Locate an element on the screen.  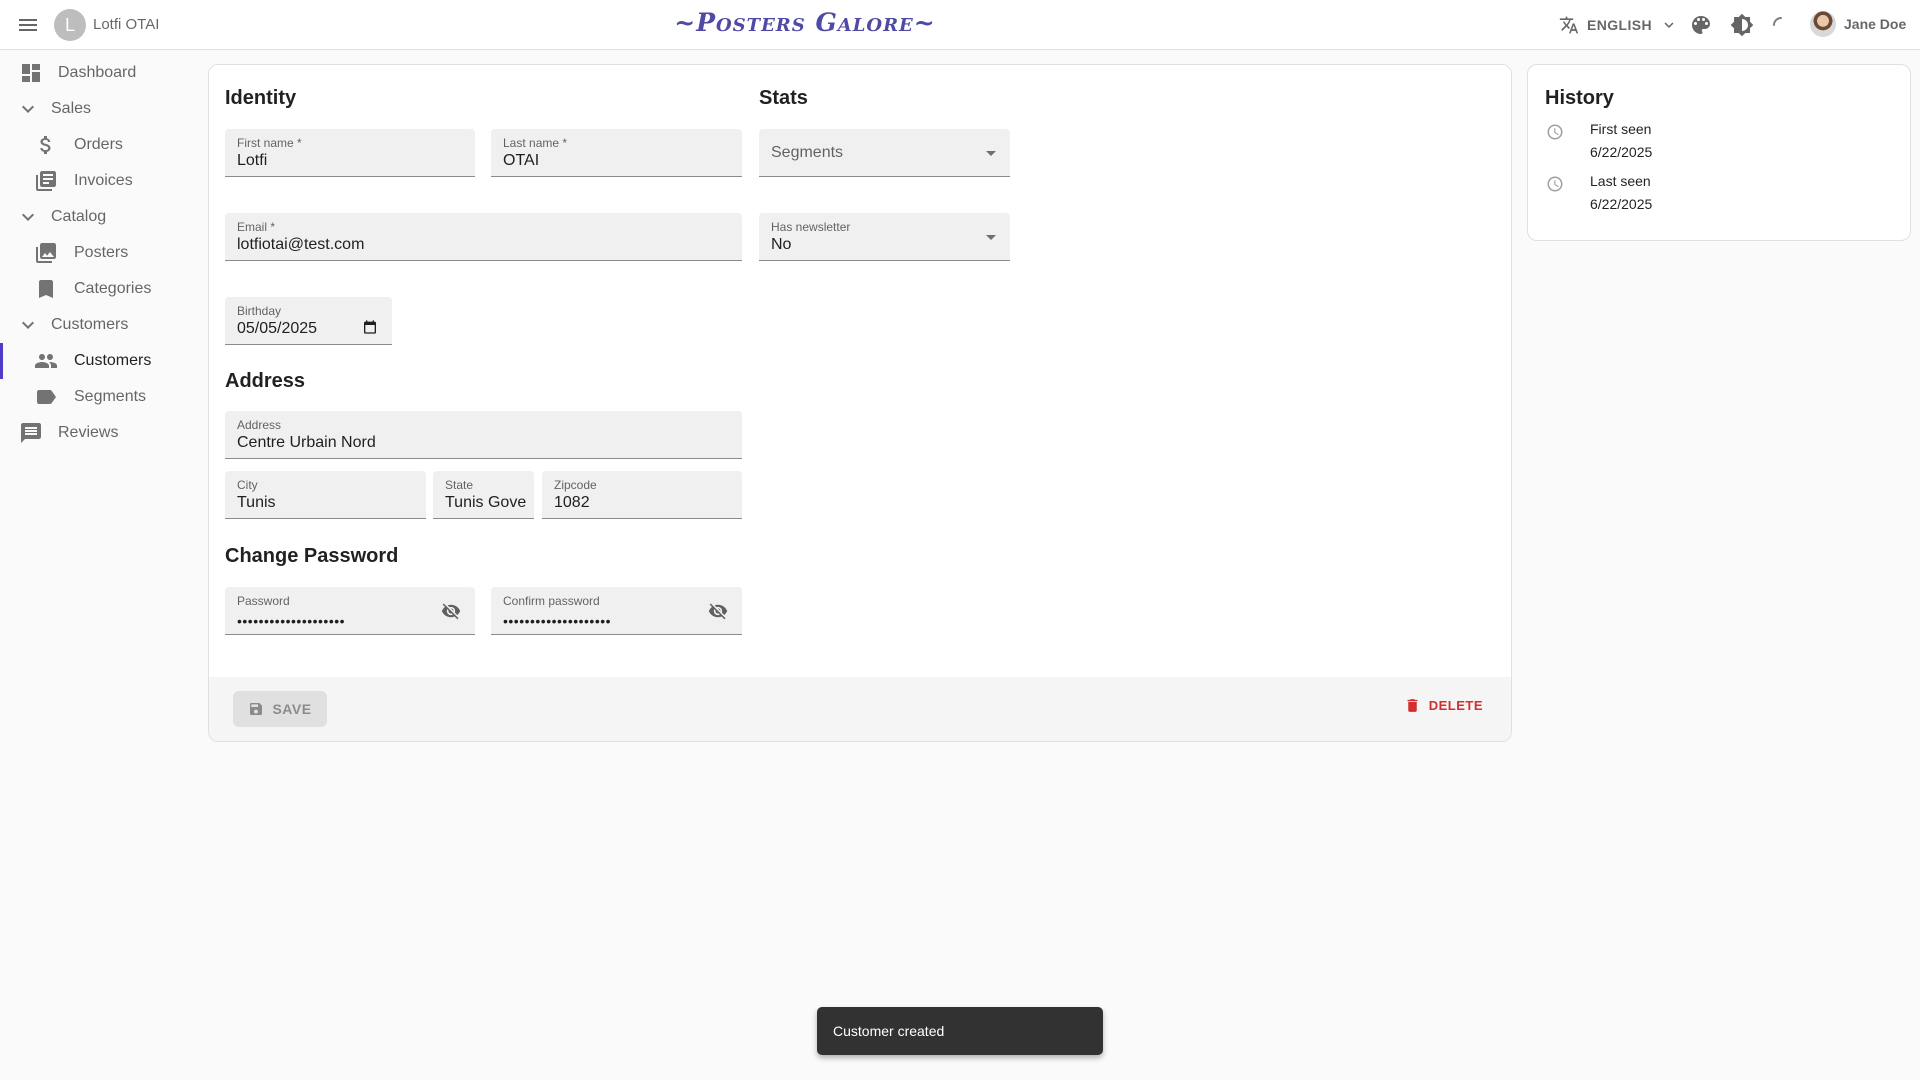
field-label: City is located at coordinates (247, 485).